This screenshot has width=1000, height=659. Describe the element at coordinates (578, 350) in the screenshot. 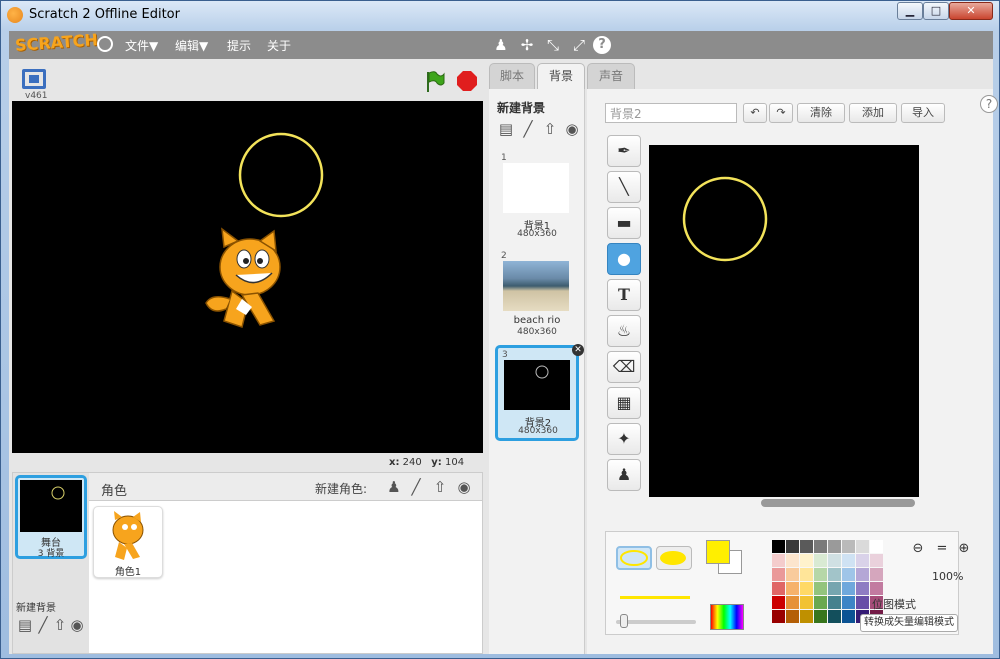

I see `delete-backdrop-icon: ✕` at that location.